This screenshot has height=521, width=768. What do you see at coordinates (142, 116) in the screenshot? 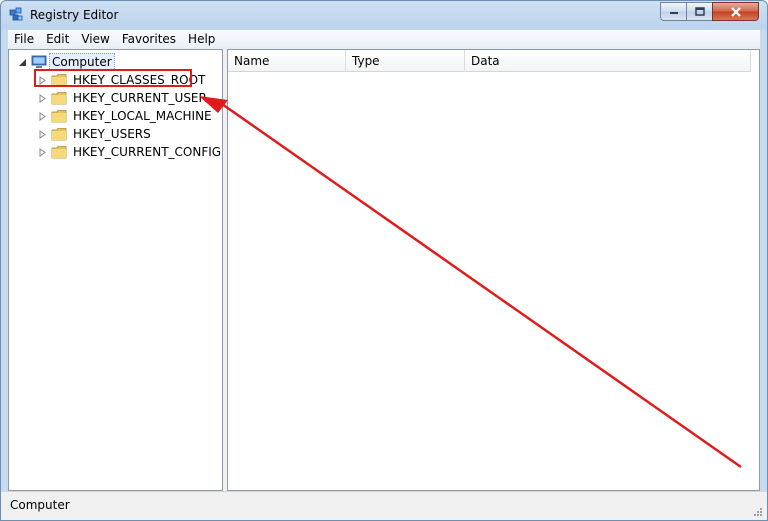
I see `tree-label-hkey-local-machine: HKEY_LOCAL_MACHINE` at bounding box center [142, 116].